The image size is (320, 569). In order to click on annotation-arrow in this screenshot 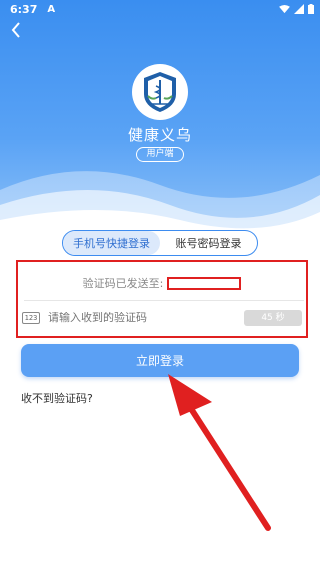, I will do `click(219, 452)`.